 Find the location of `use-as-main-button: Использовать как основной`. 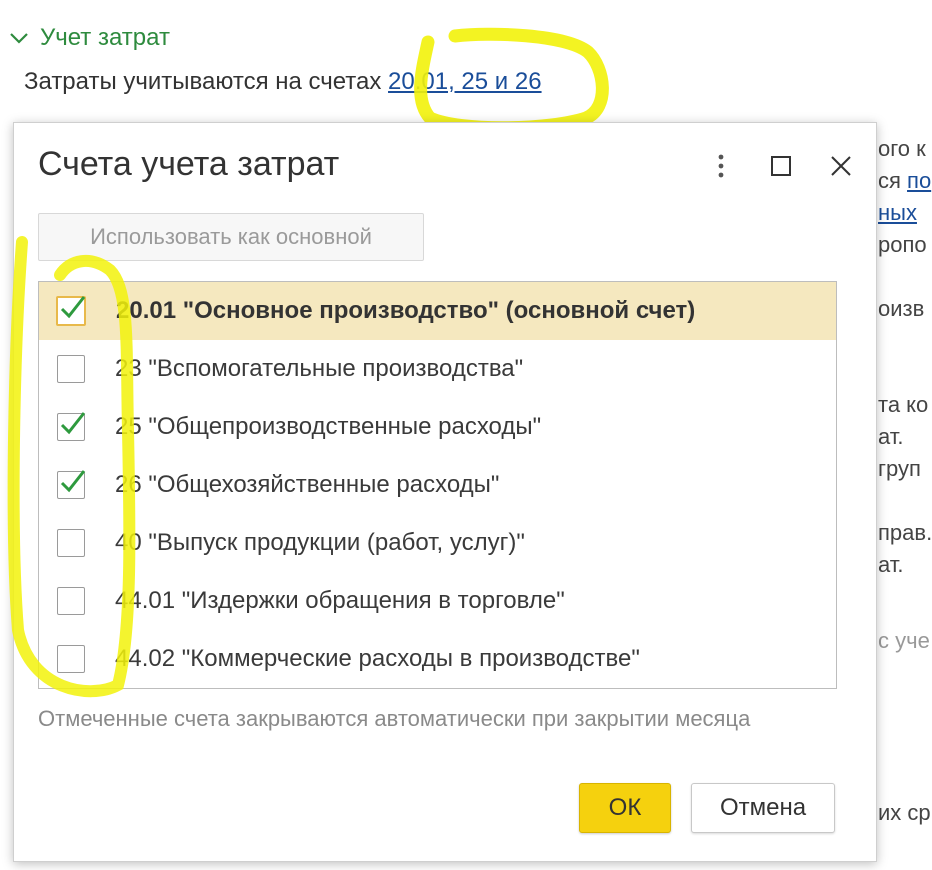

use-as-main-button: Использовать как основной is located at coordinates (231, 237).